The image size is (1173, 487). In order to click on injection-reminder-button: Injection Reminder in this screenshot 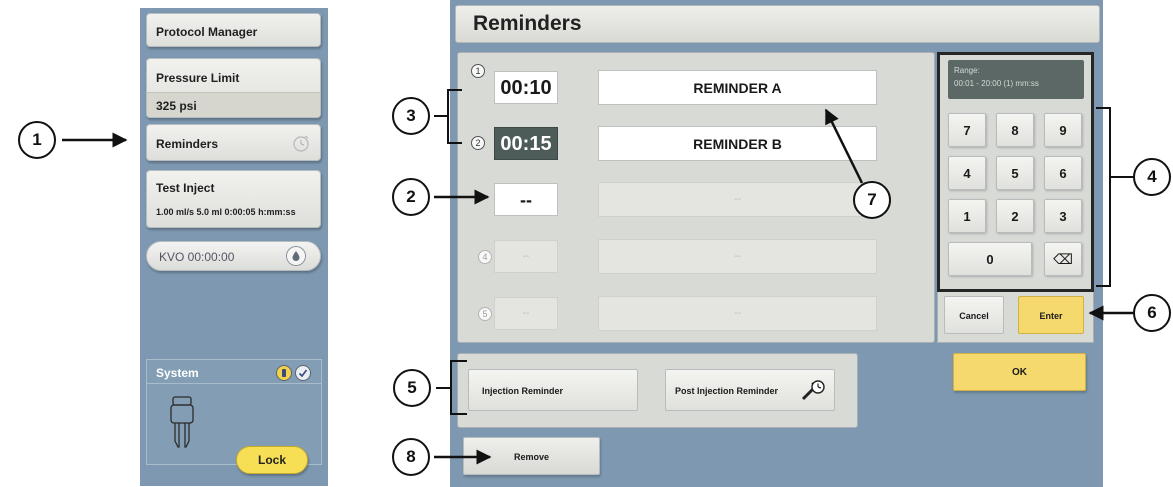, I will do `click(553, 390)`.